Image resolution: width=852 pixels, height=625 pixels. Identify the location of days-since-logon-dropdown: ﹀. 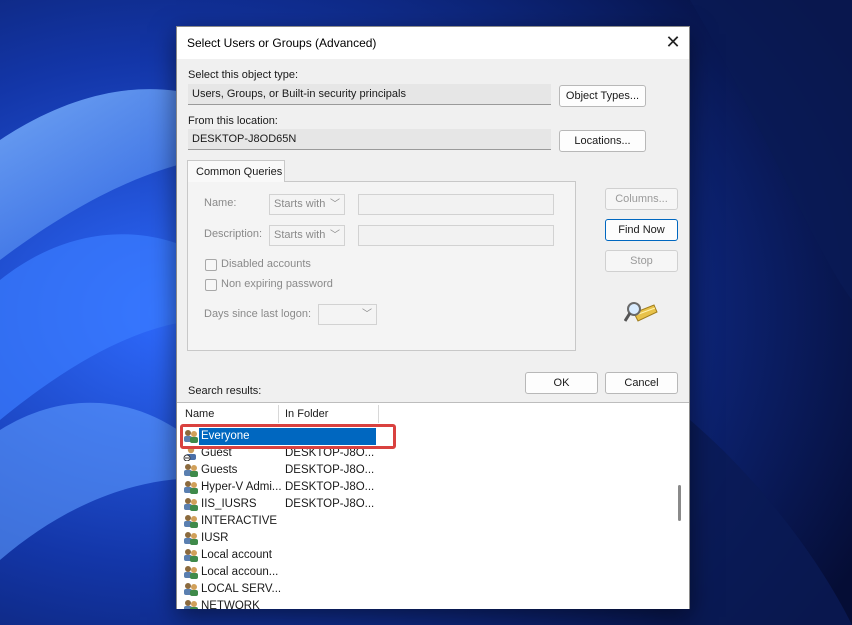
(347, 314).